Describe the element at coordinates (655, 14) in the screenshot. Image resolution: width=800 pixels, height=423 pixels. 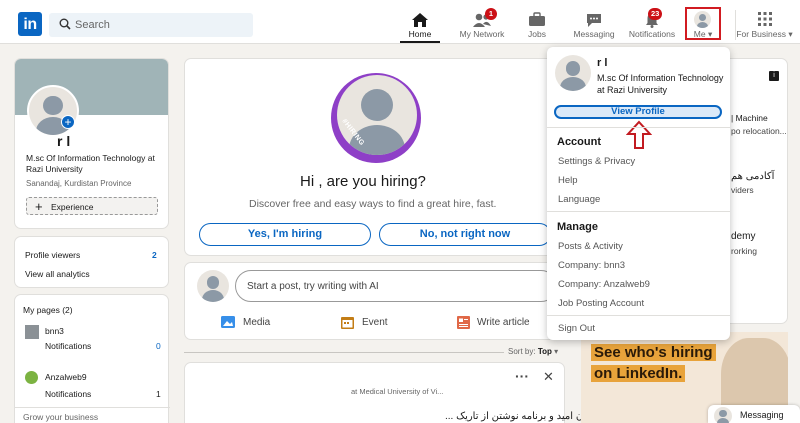
I see `notifications-badge: 23` at that location.